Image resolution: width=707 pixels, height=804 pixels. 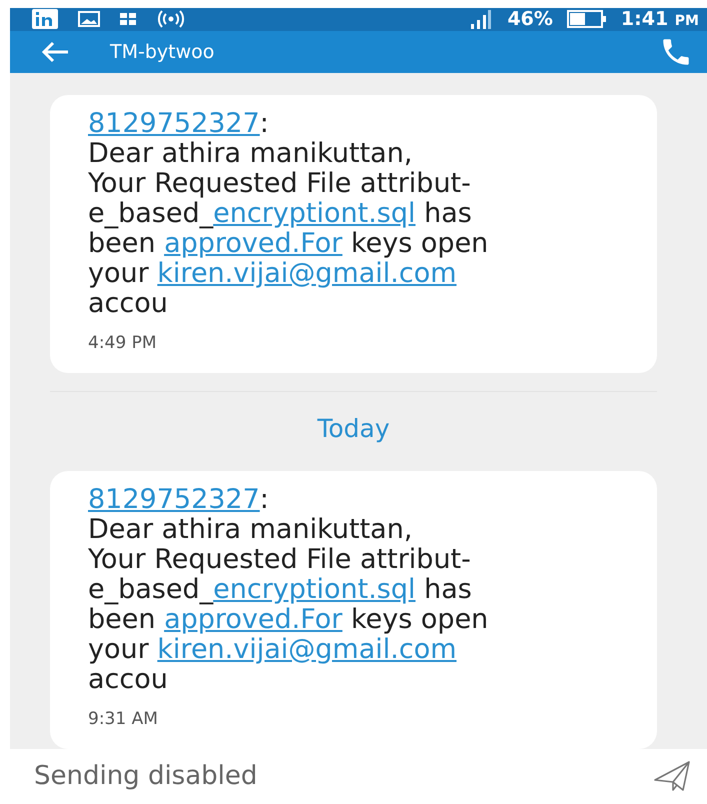 I want to click on signal-icon, so click(x=481, y=19).